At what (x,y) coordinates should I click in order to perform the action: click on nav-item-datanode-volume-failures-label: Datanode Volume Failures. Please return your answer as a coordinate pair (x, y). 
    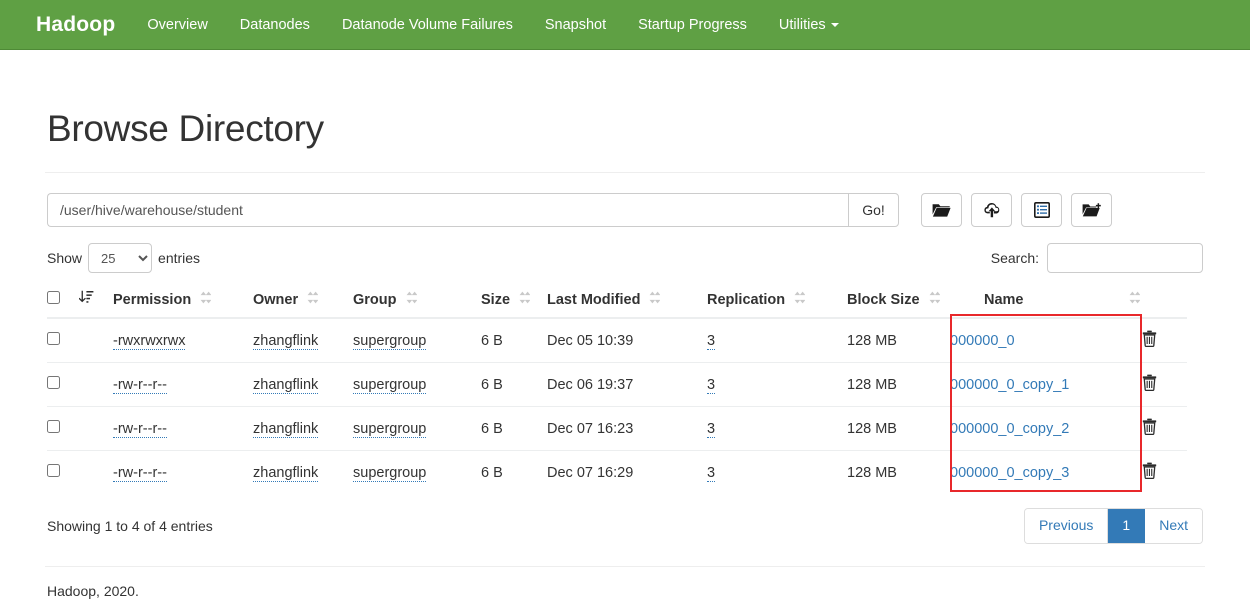
    Looking at the image, I should click on (427, 24).